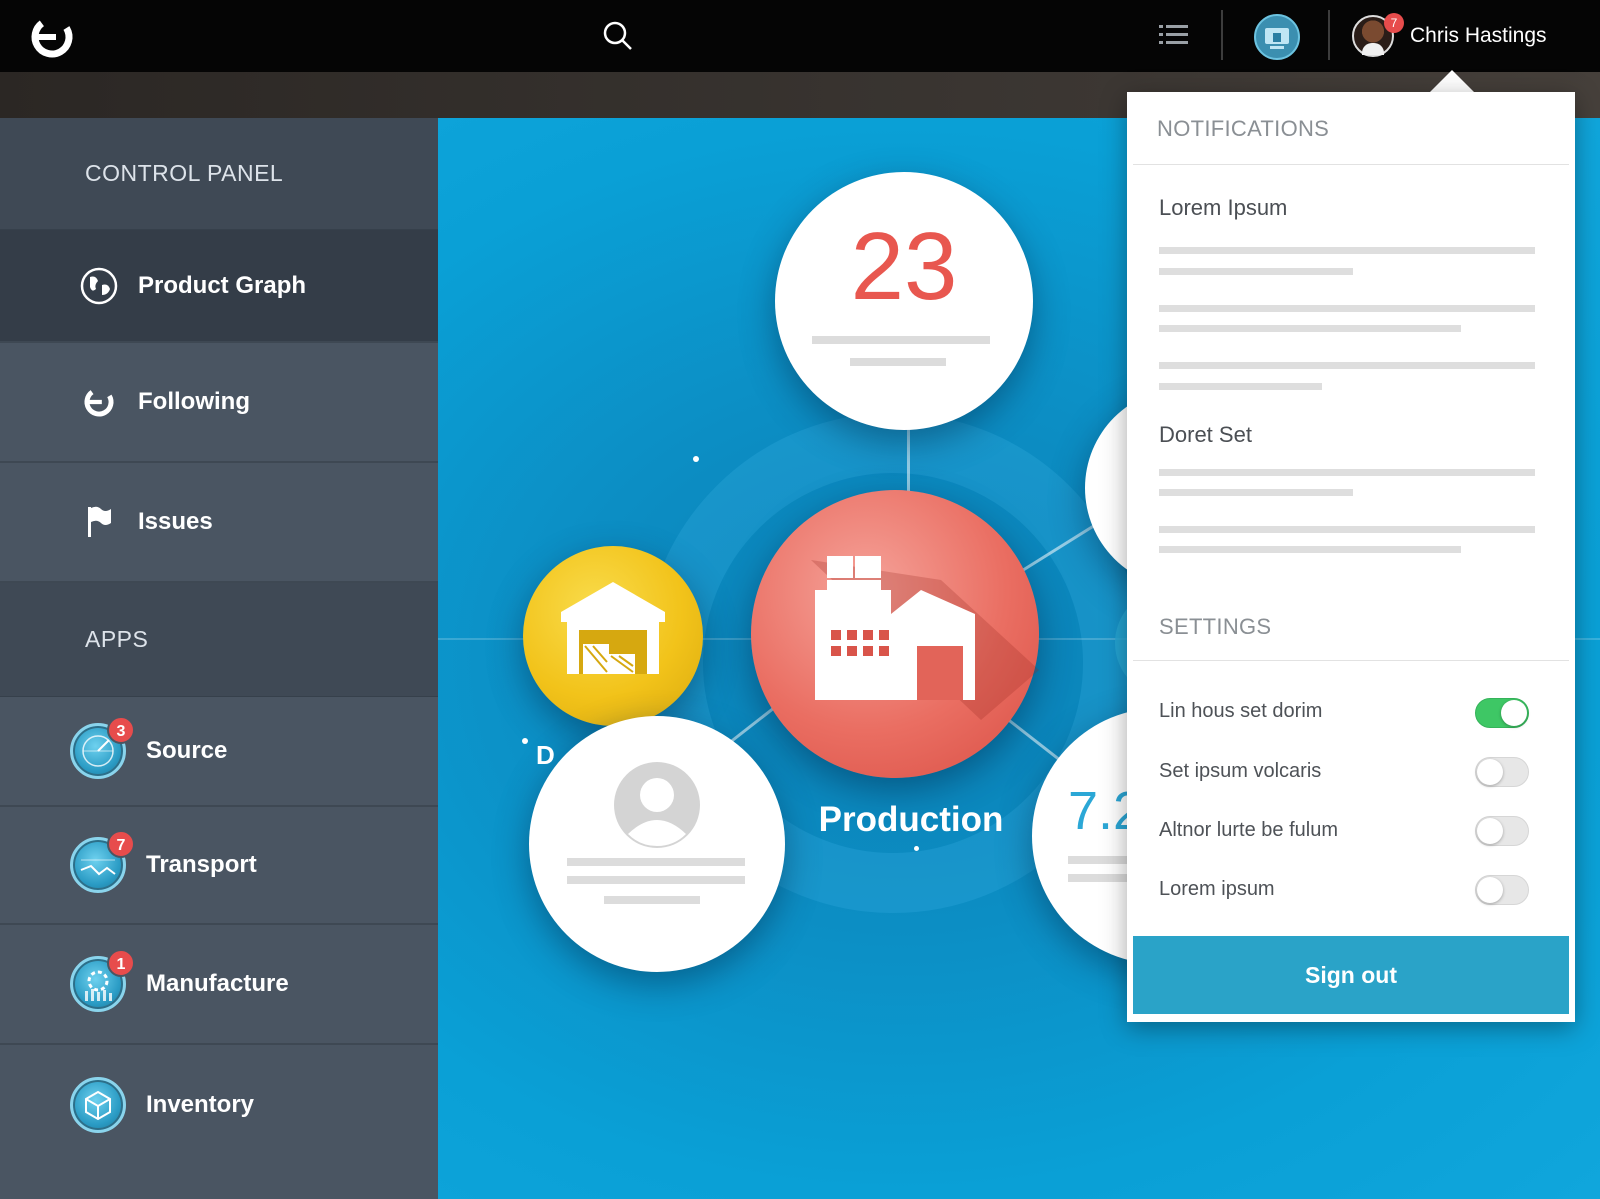  What do you see at coordinates (121, 730) in the screenshot?
I see `app-badge: 3` at bounding box center [121, 730].